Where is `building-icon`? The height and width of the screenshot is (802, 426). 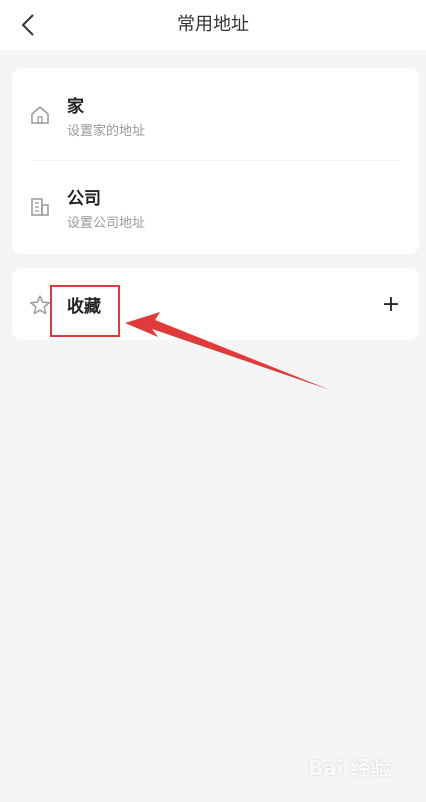 building-icon is located at coordinates (40, 207).